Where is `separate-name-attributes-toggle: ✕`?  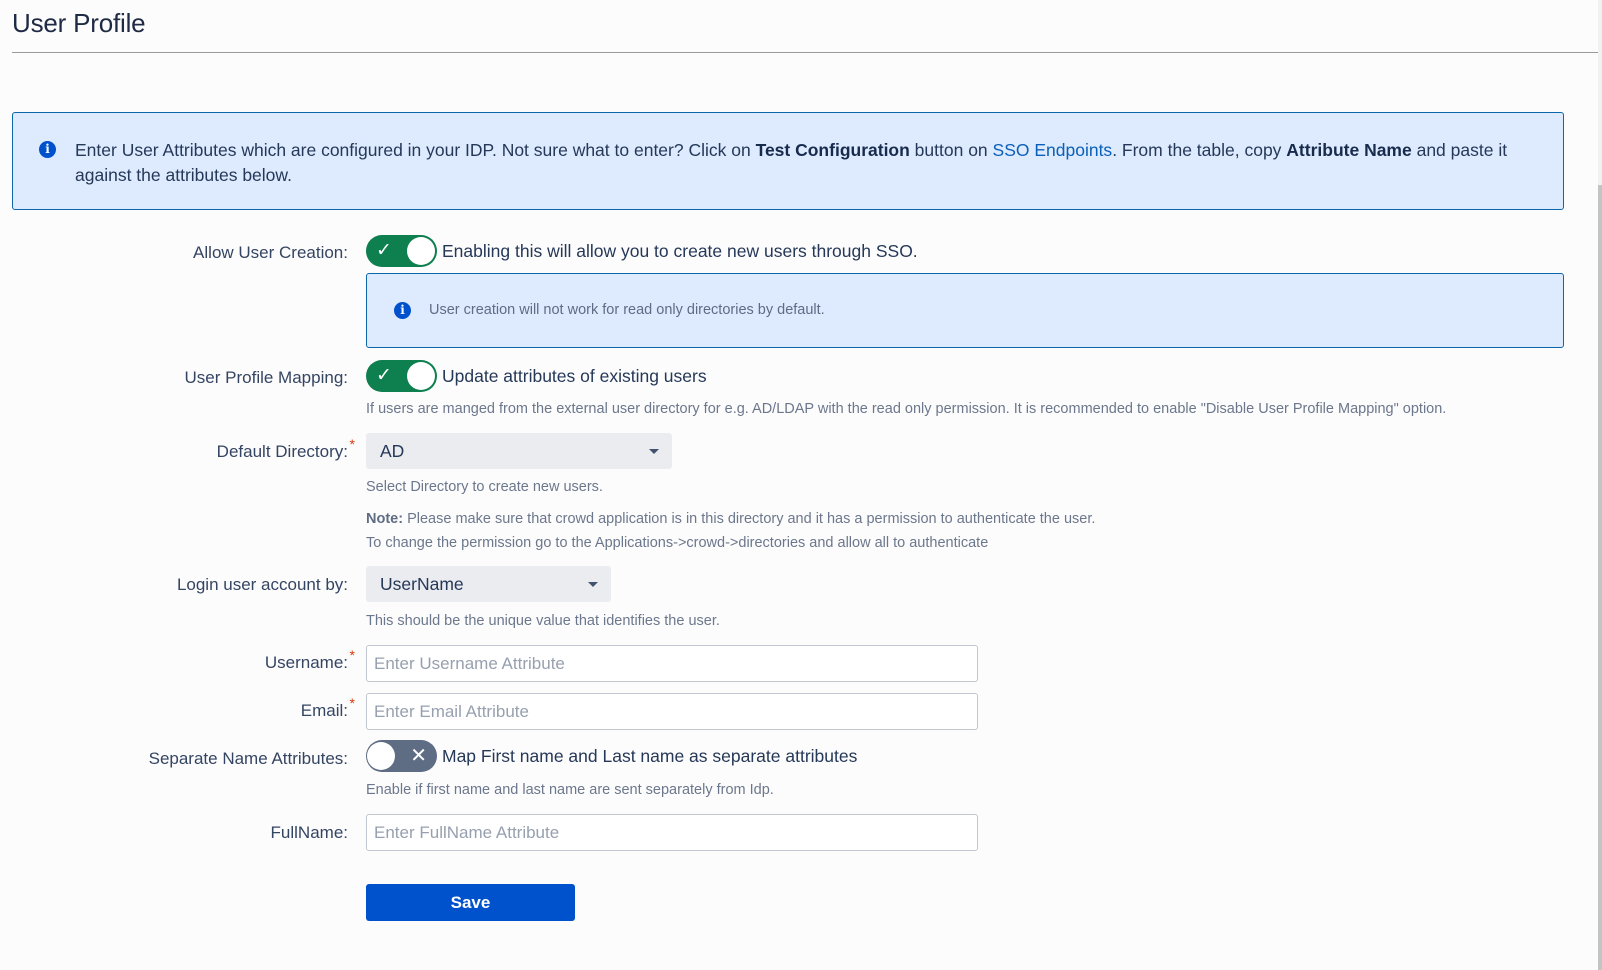 separate-name-attributes-toggle: ✕ is located at coordinates (401, 756).